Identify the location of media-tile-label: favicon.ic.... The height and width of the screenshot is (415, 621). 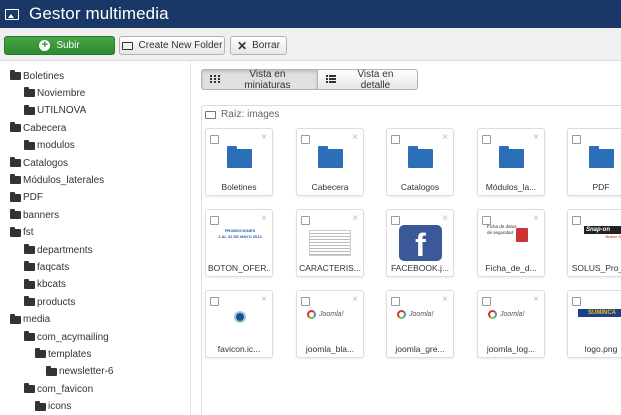
(239, 349).